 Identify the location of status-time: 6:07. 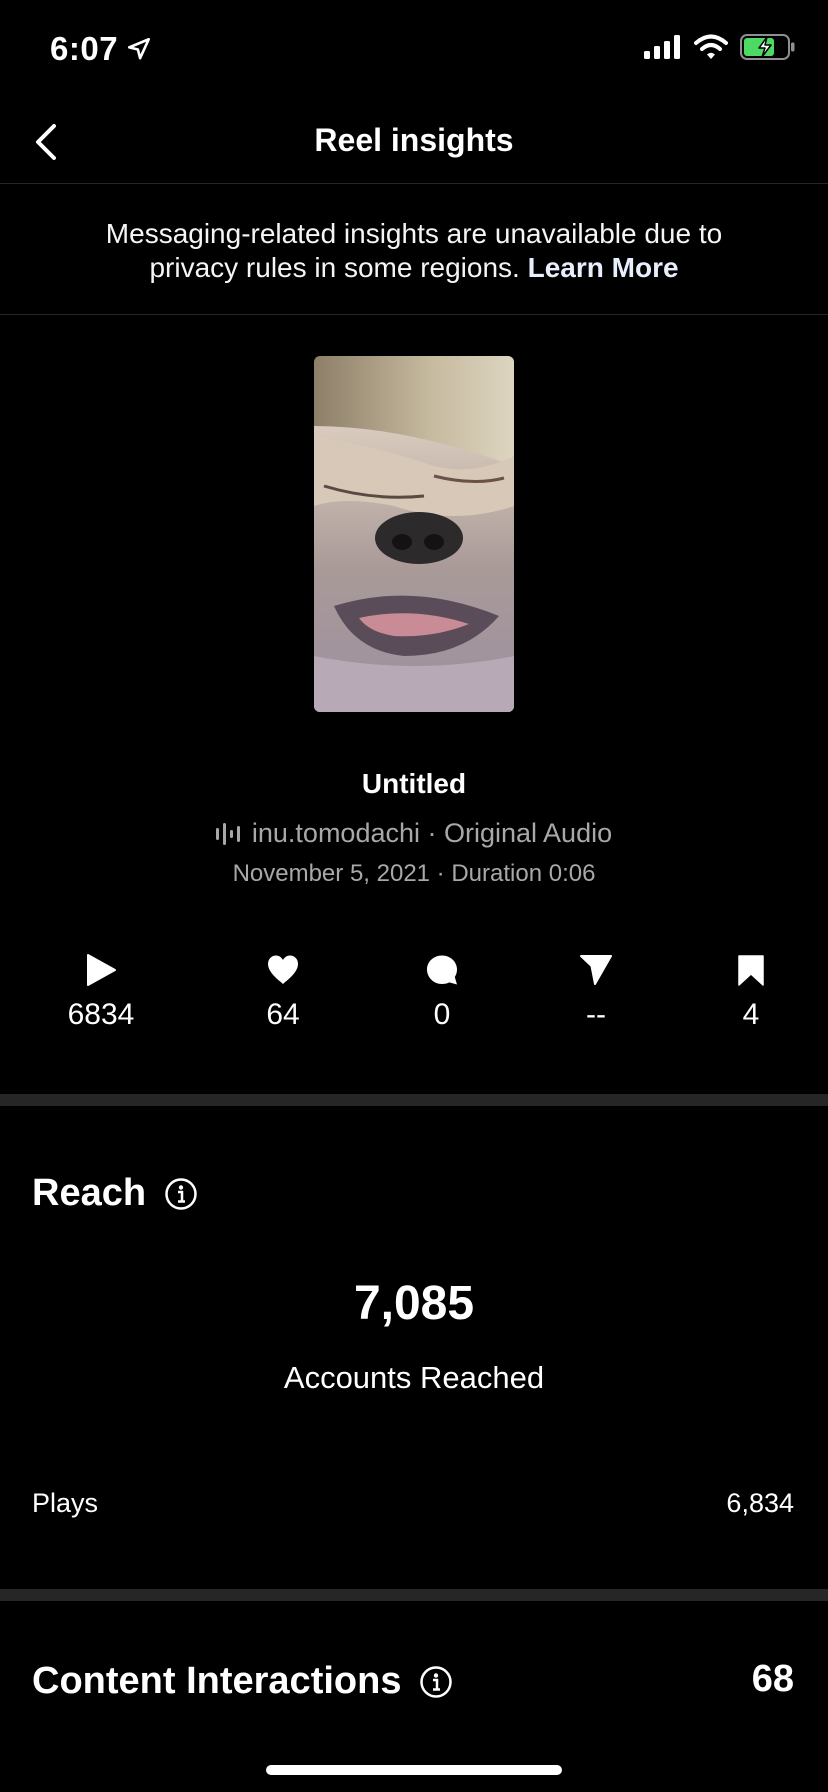
(101, 49).